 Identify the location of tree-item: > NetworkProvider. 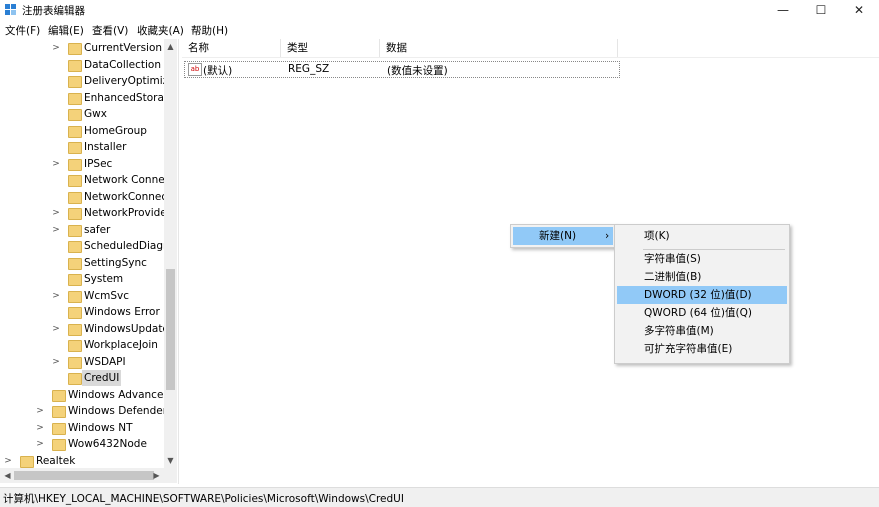
(85, 213).